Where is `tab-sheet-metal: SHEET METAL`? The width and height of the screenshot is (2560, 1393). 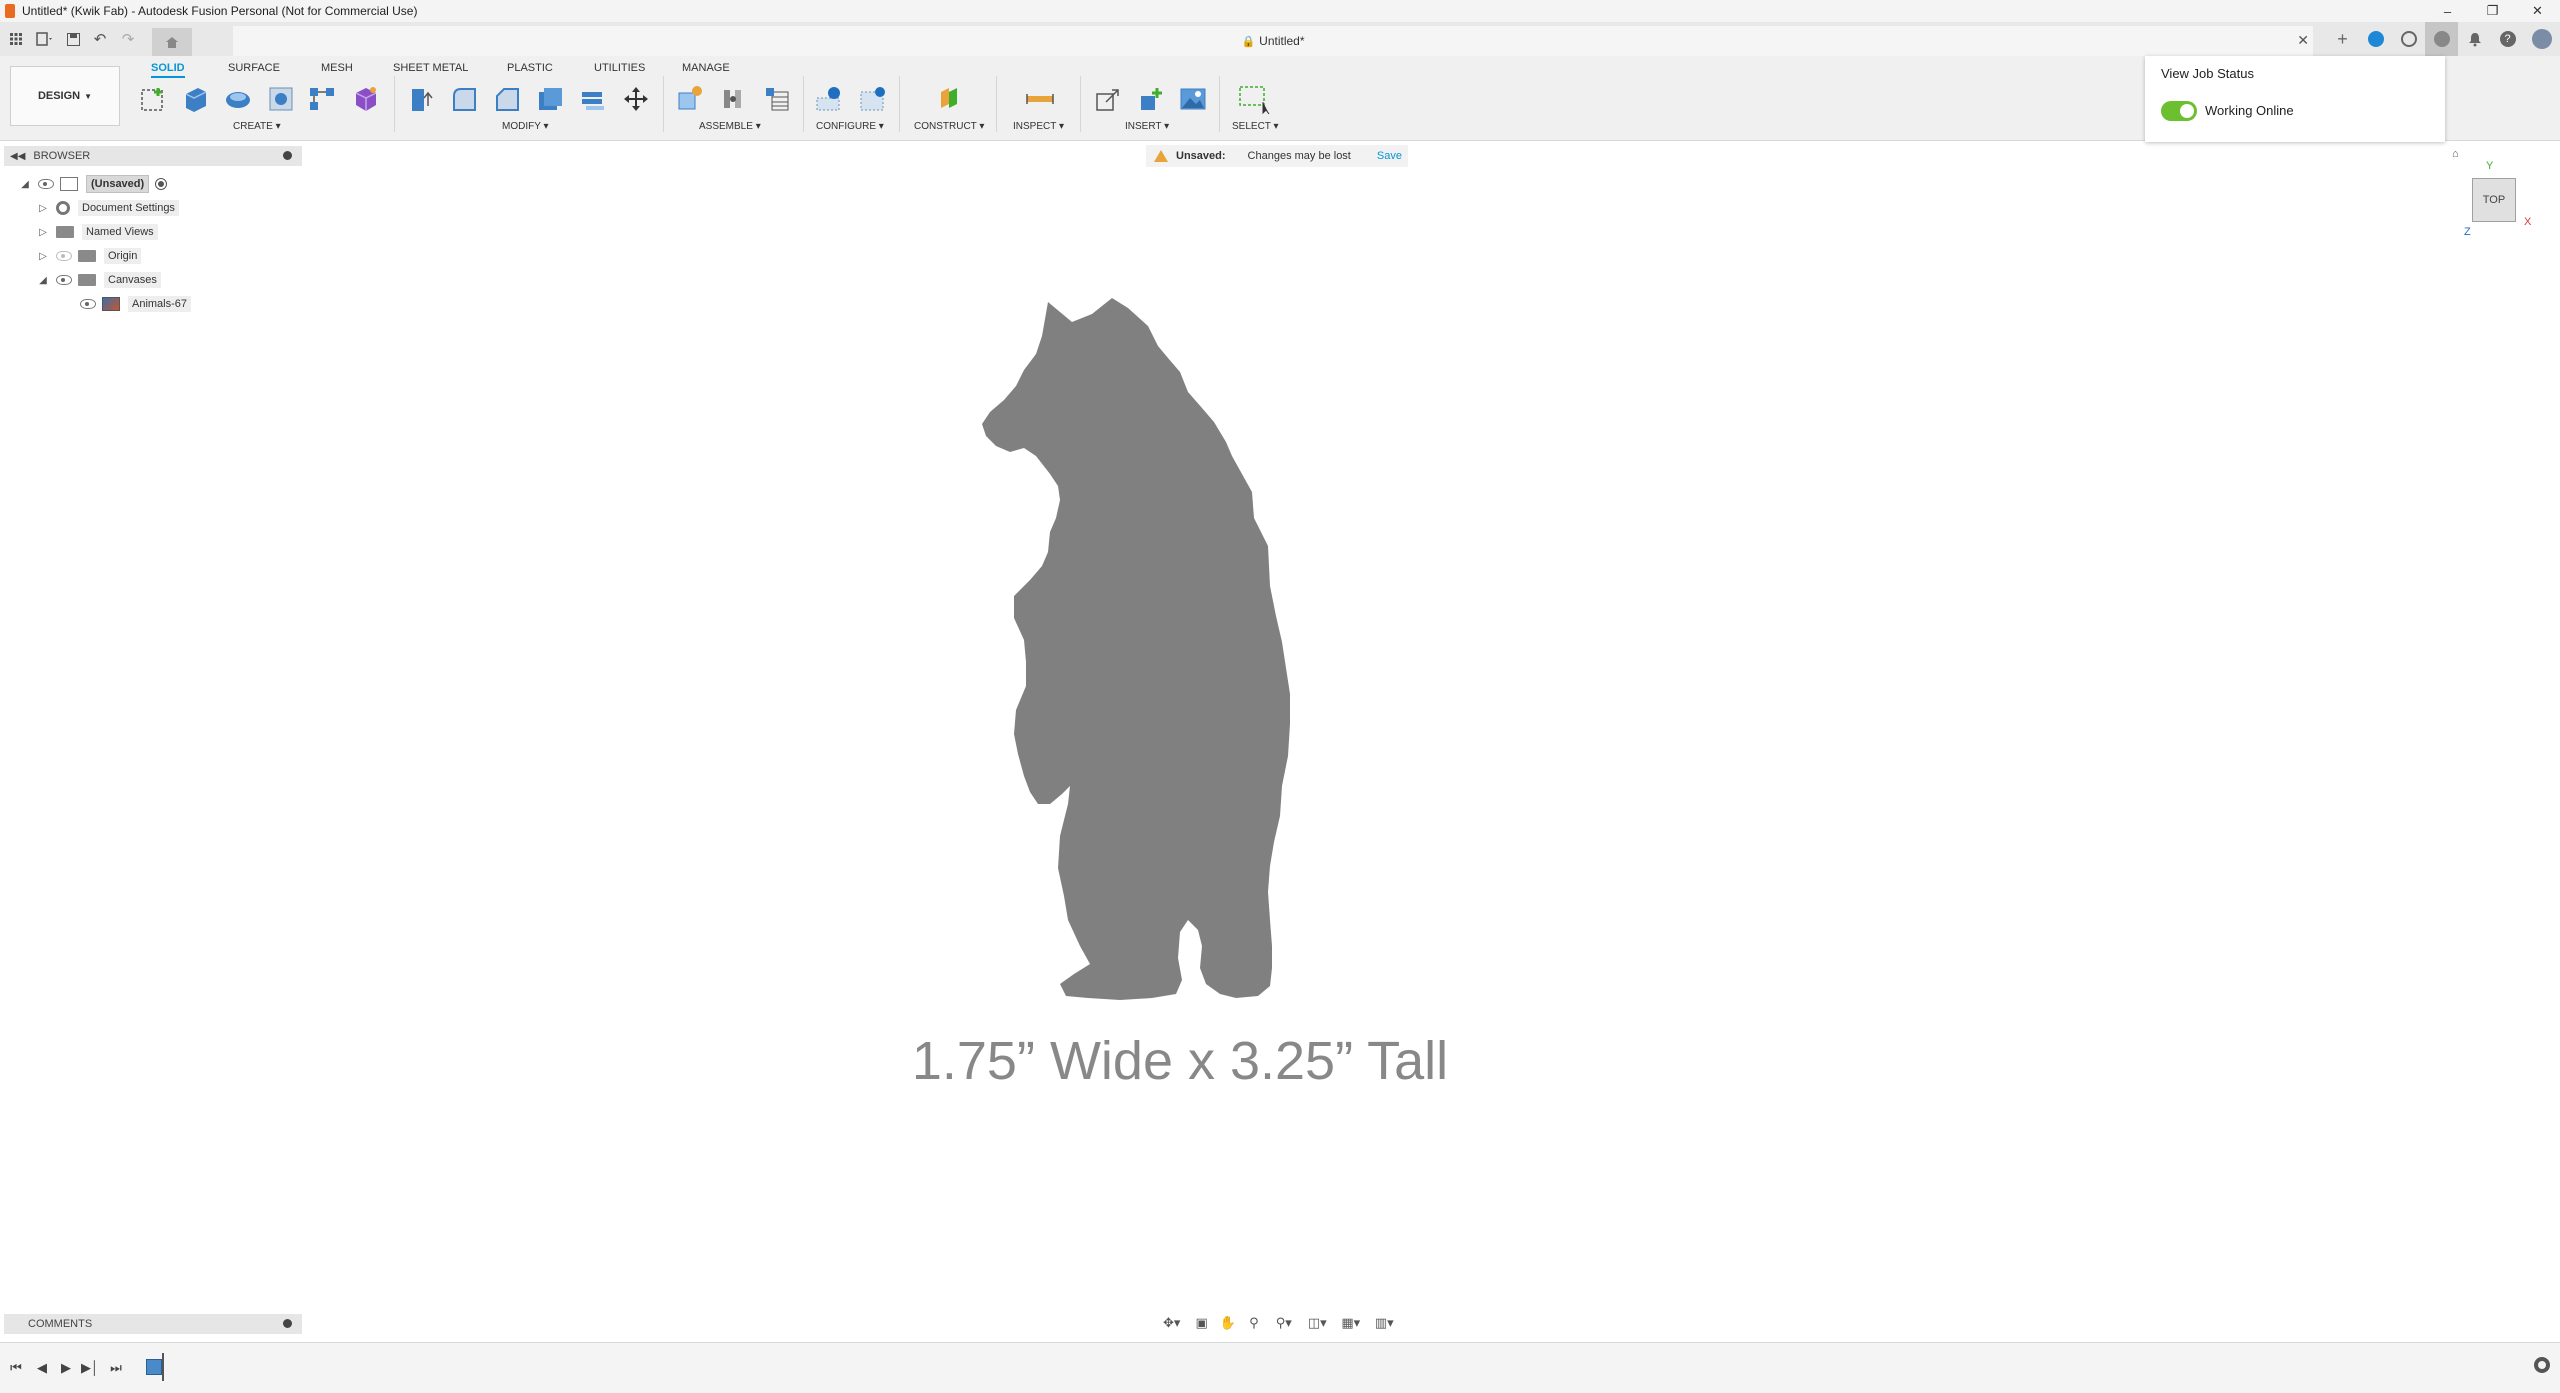 tab-sheet-metal: SHEET METAL is located at coordinates (430, 68).